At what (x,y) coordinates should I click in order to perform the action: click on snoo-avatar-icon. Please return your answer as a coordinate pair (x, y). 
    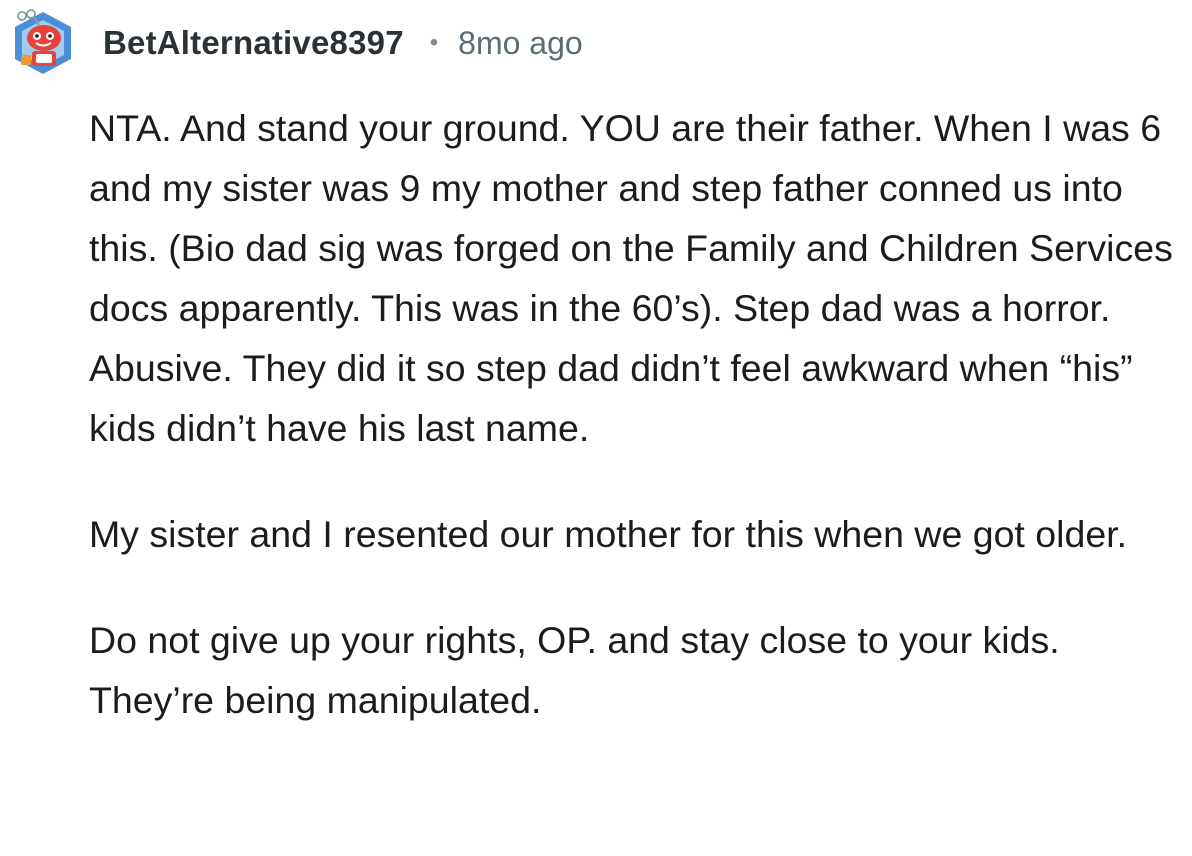
    Looking at the image, I should click on (43, 43).